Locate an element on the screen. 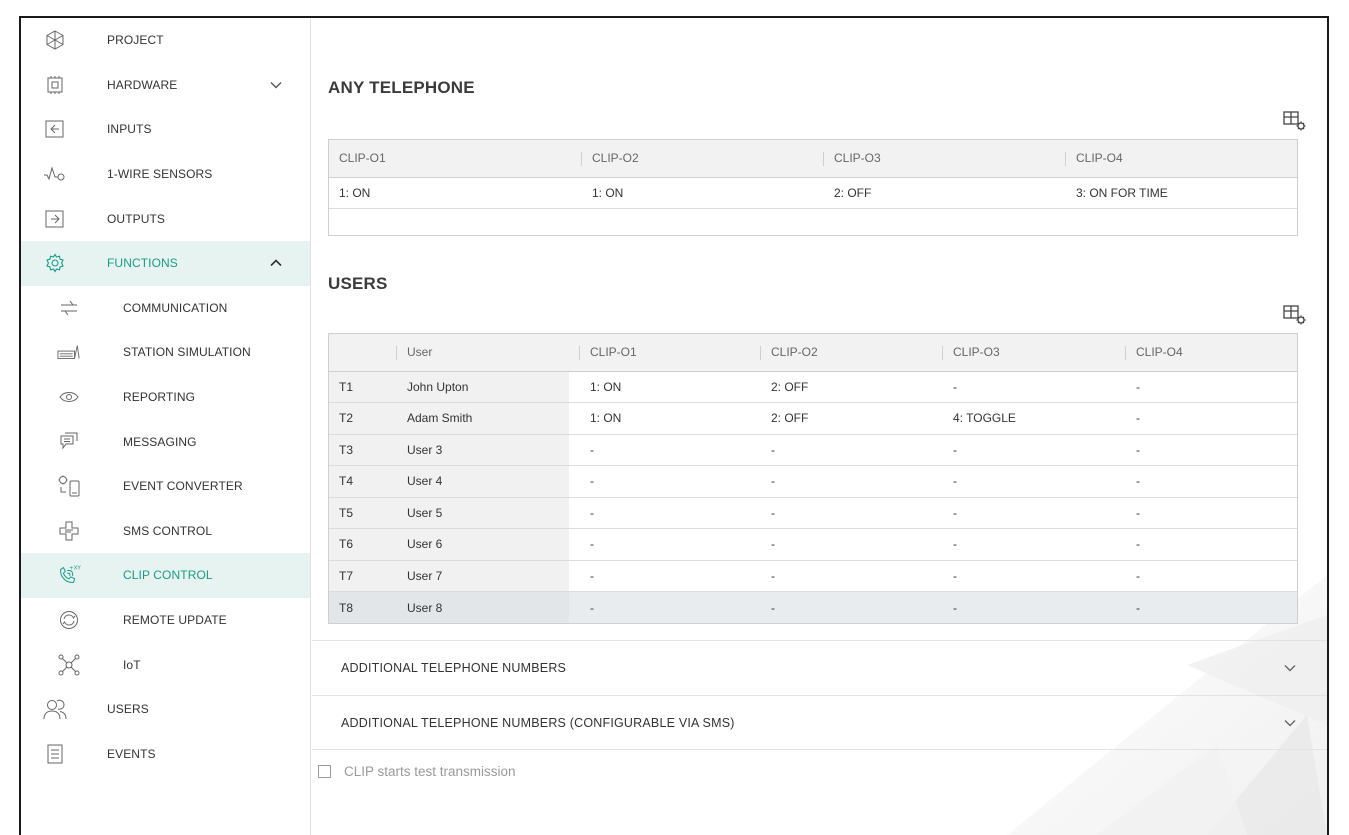 The image size is (1349, 835). column-header: User is located at coordinates (477, 353).